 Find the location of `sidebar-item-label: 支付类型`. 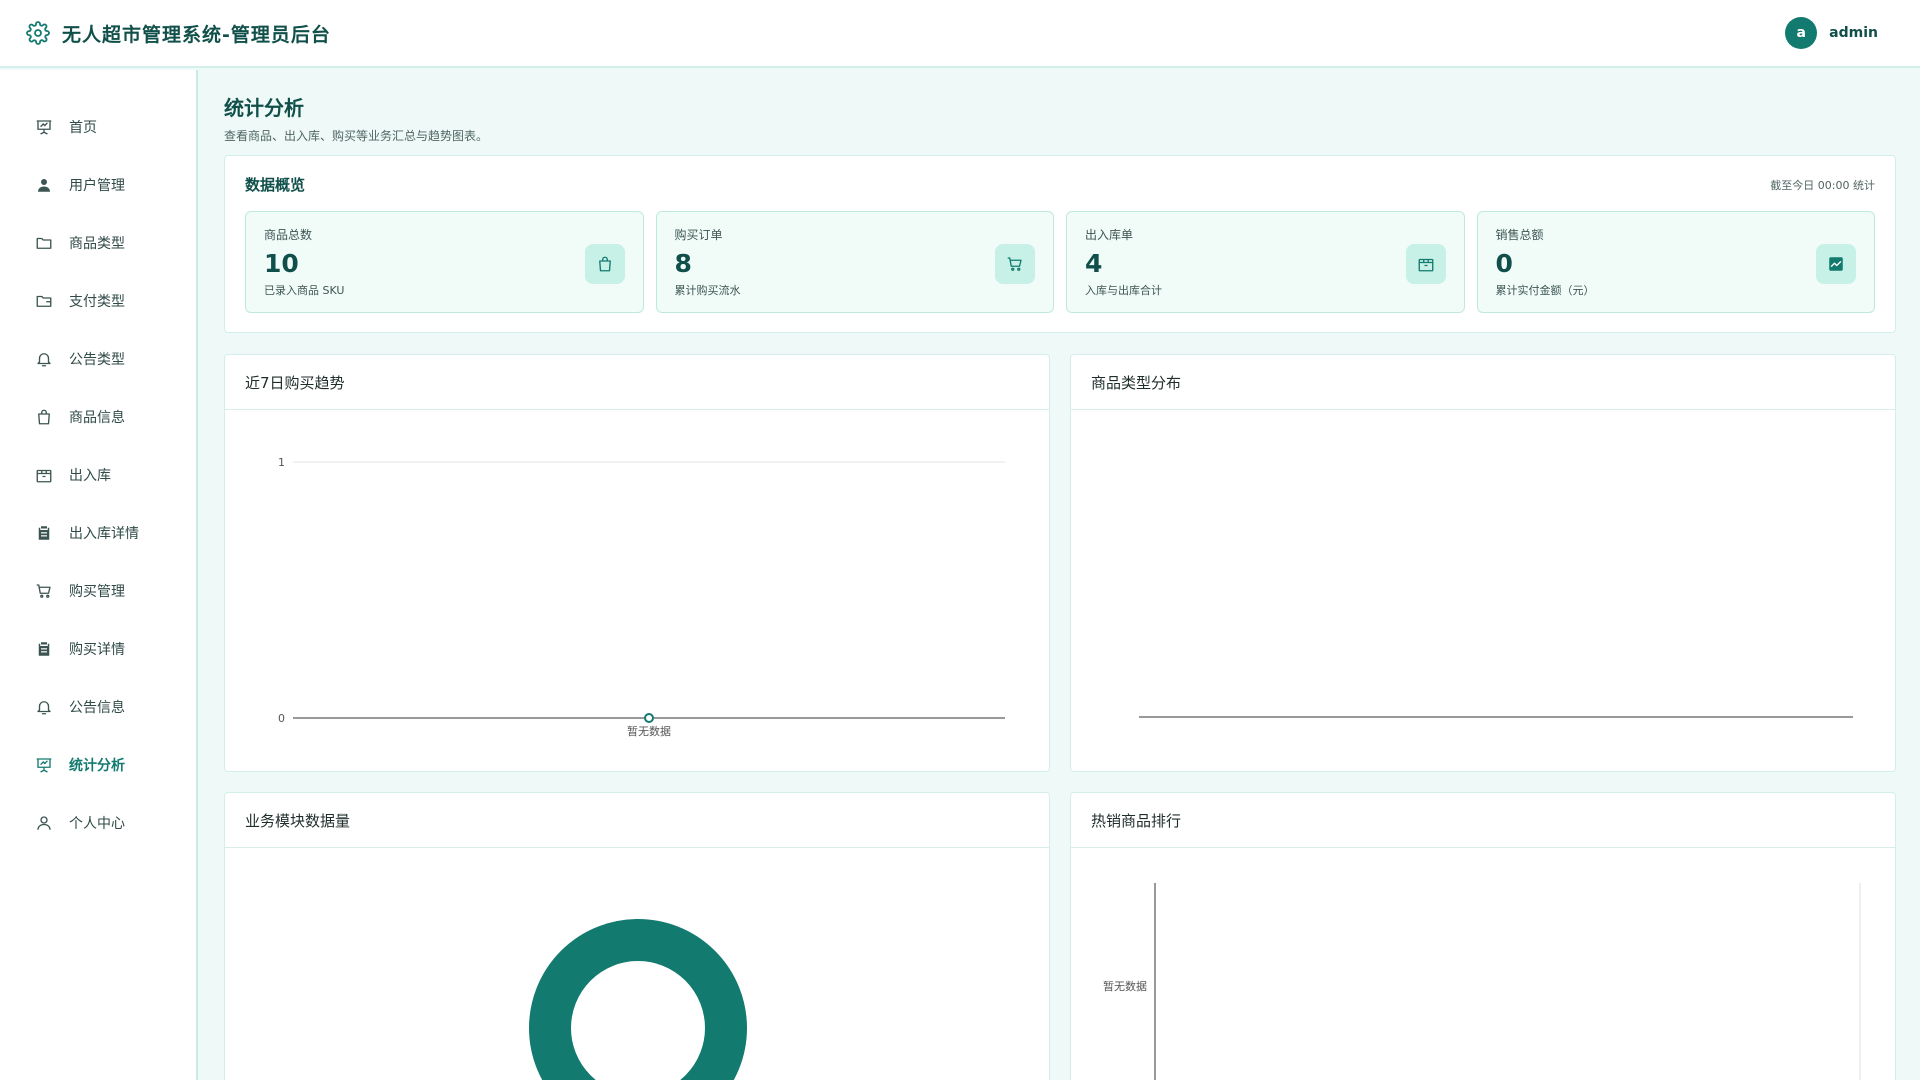

sidebar-item-label: 支付类型 is located at coordinates (97, 302).